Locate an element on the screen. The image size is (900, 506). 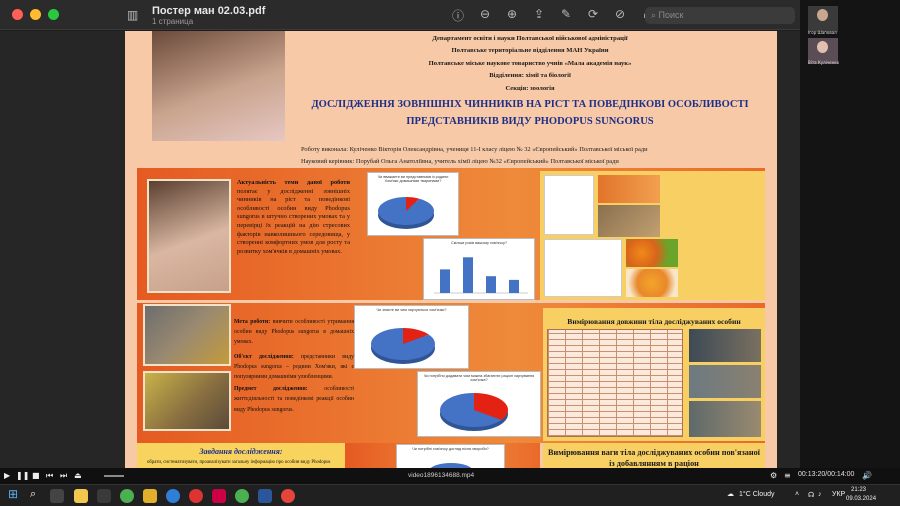
window-controls is located at coordinates (35, 14).